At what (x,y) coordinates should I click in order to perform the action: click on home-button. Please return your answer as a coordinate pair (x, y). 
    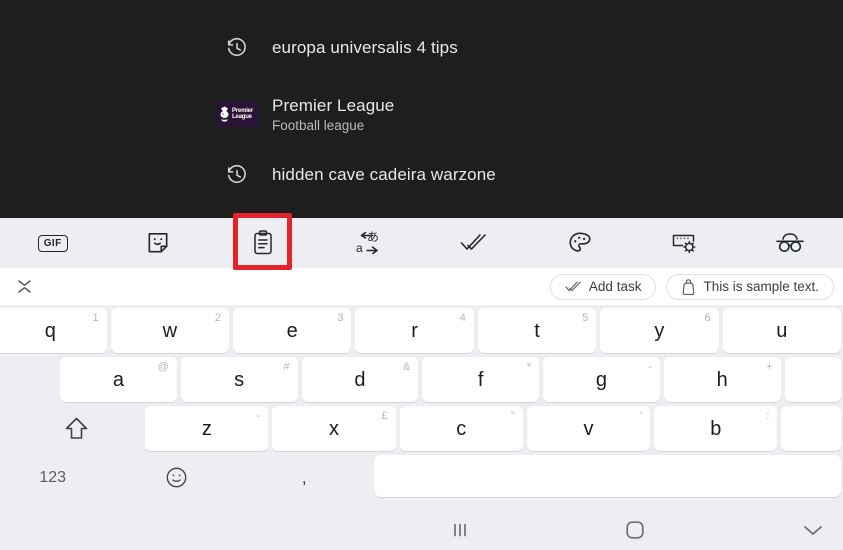
    Looking at the image, I should click on (635, 530).